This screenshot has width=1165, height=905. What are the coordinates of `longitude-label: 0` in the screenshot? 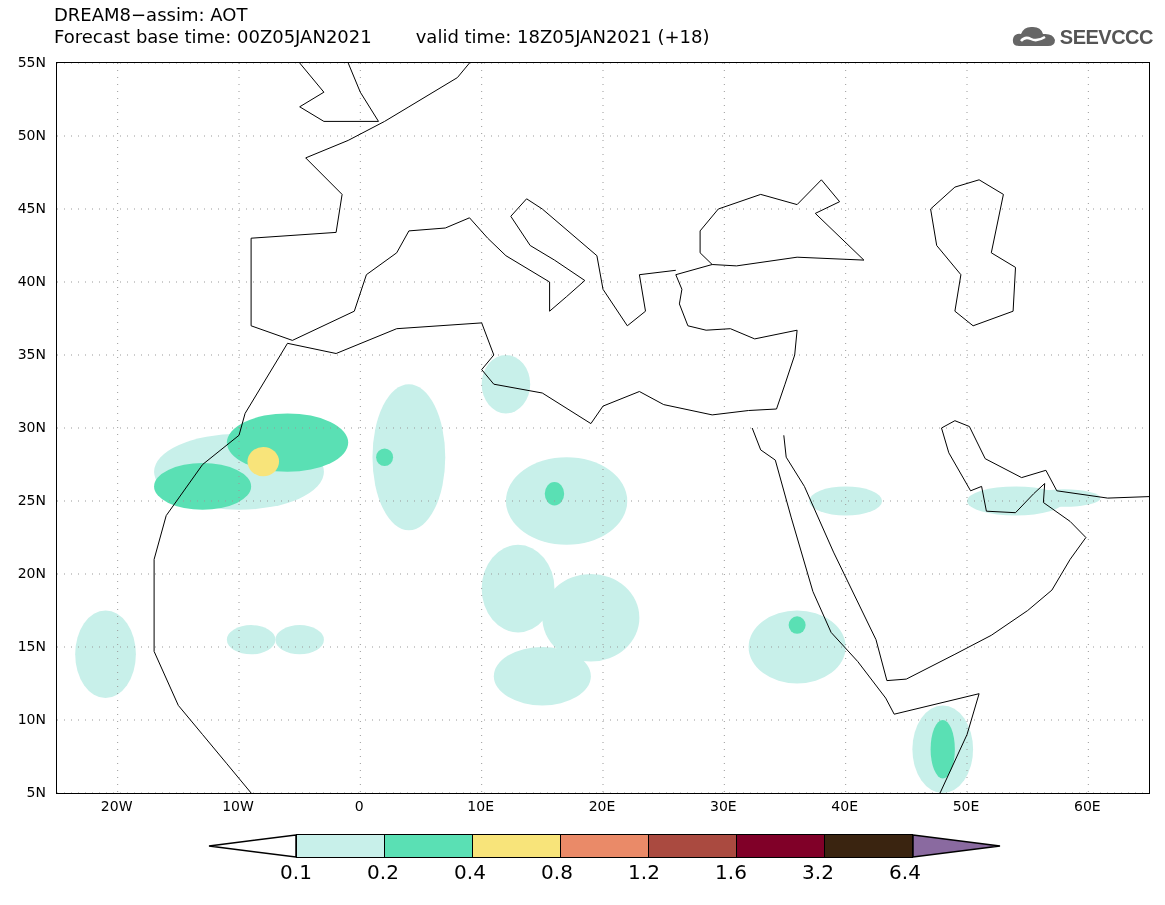 It's located at (359, 806).